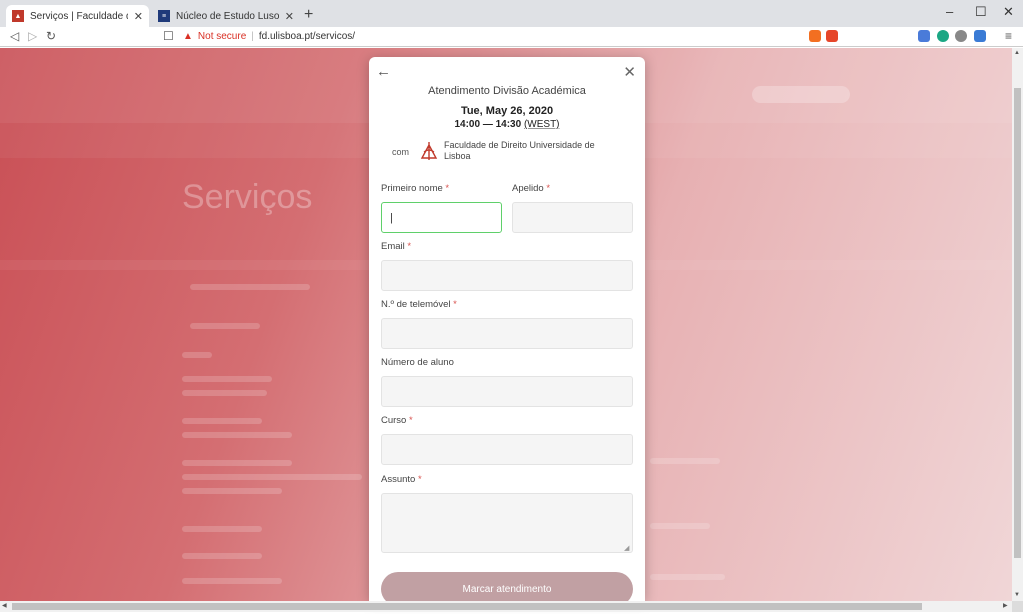 The image size is (1023, 614). I want to click on tab-title: Núcleo de Estudo Luso-Brasileiro, so click(227, 16).